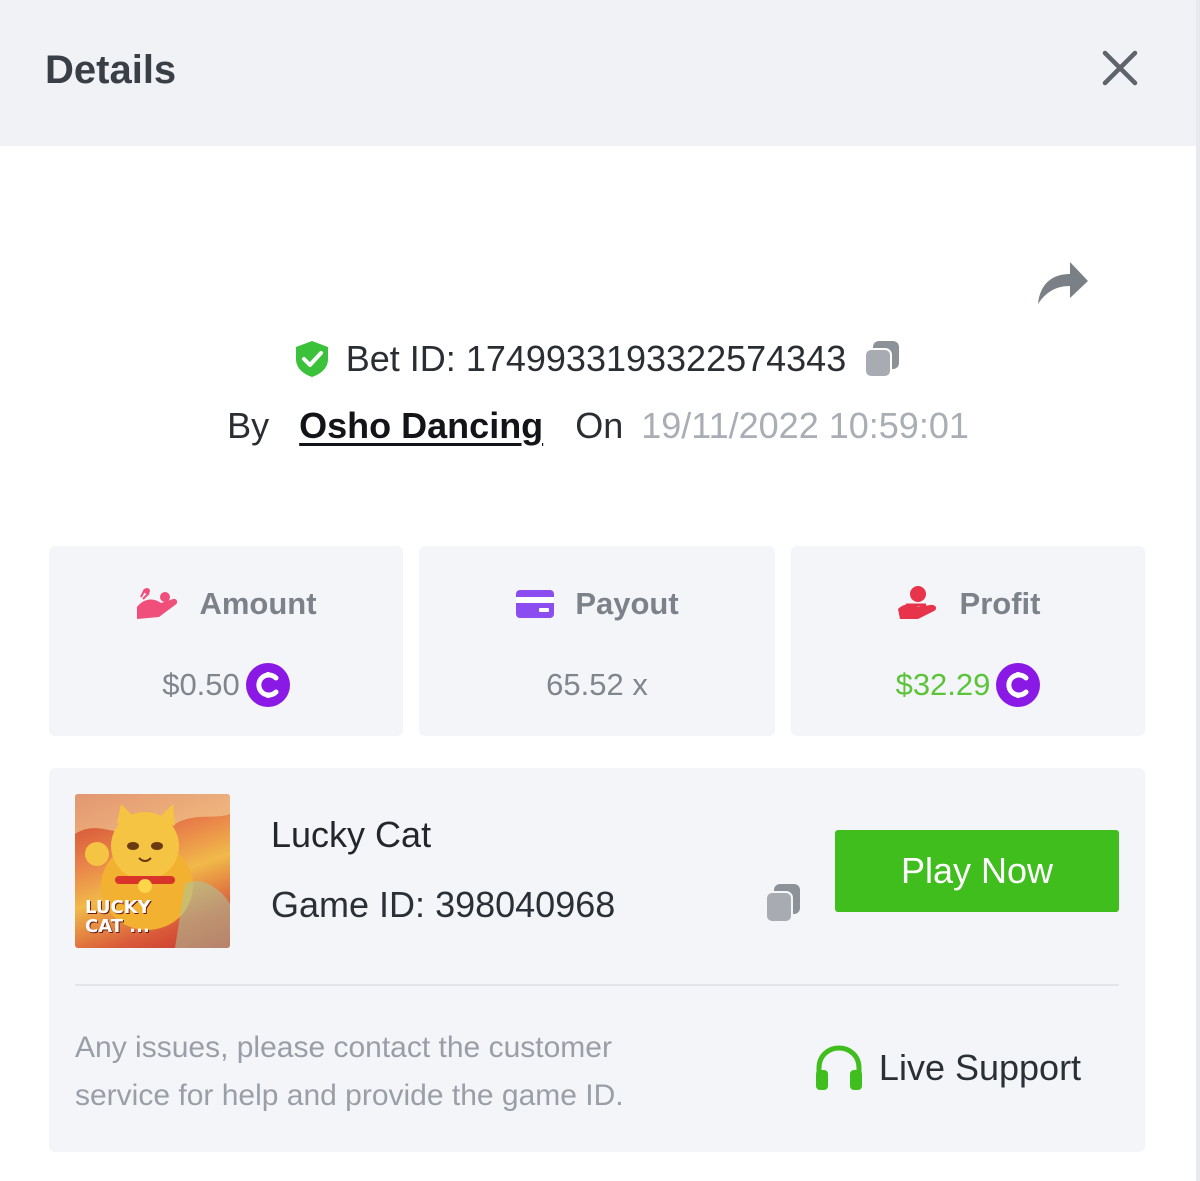  Describe the element at coordinates (597, 641) in the screenshot. I see `payout-card: Payout 65.52 x` at that location.